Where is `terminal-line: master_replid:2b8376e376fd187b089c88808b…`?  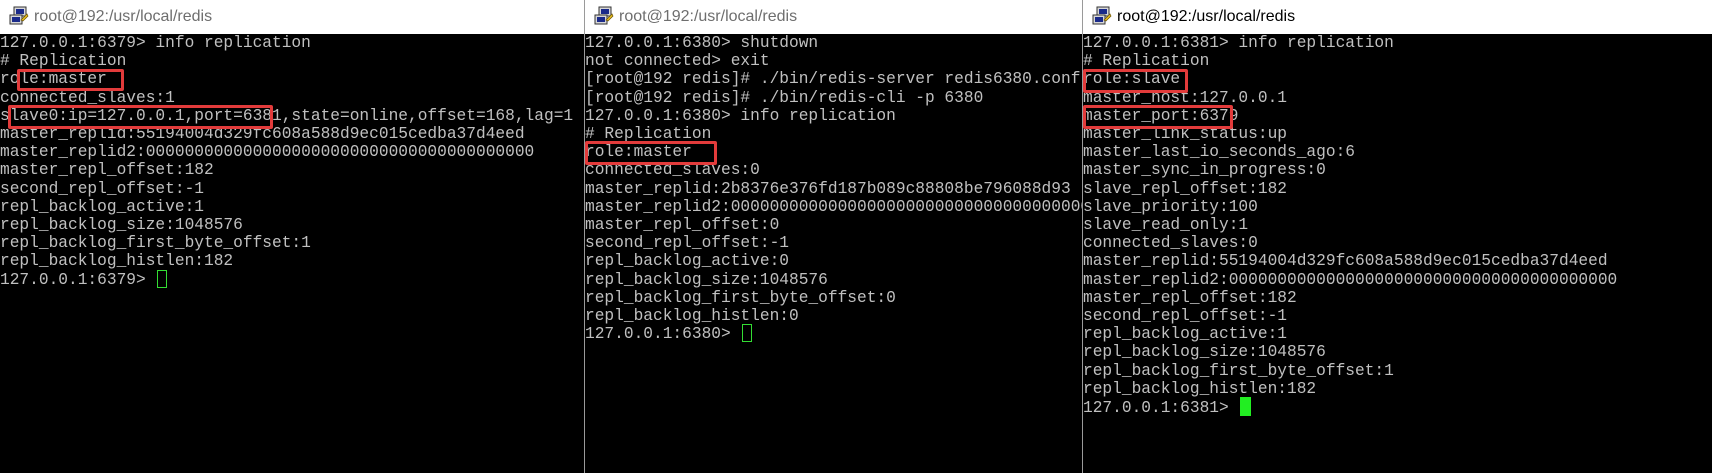
terminal-line: master_replid:2b8376e376fd187b089c88808b… is located at coordinates (828, 188).